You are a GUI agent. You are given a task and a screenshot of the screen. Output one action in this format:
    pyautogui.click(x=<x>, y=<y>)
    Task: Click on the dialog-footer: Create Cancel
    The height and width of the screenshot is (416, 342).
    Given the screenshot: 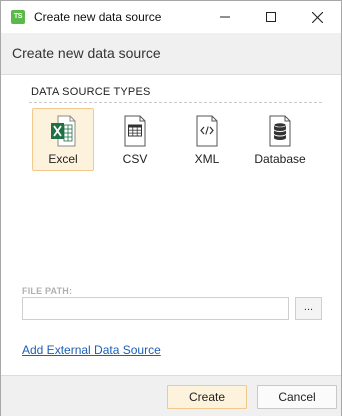 What is the action you would take?
    pyautogui.click(x=171, y=395)
    